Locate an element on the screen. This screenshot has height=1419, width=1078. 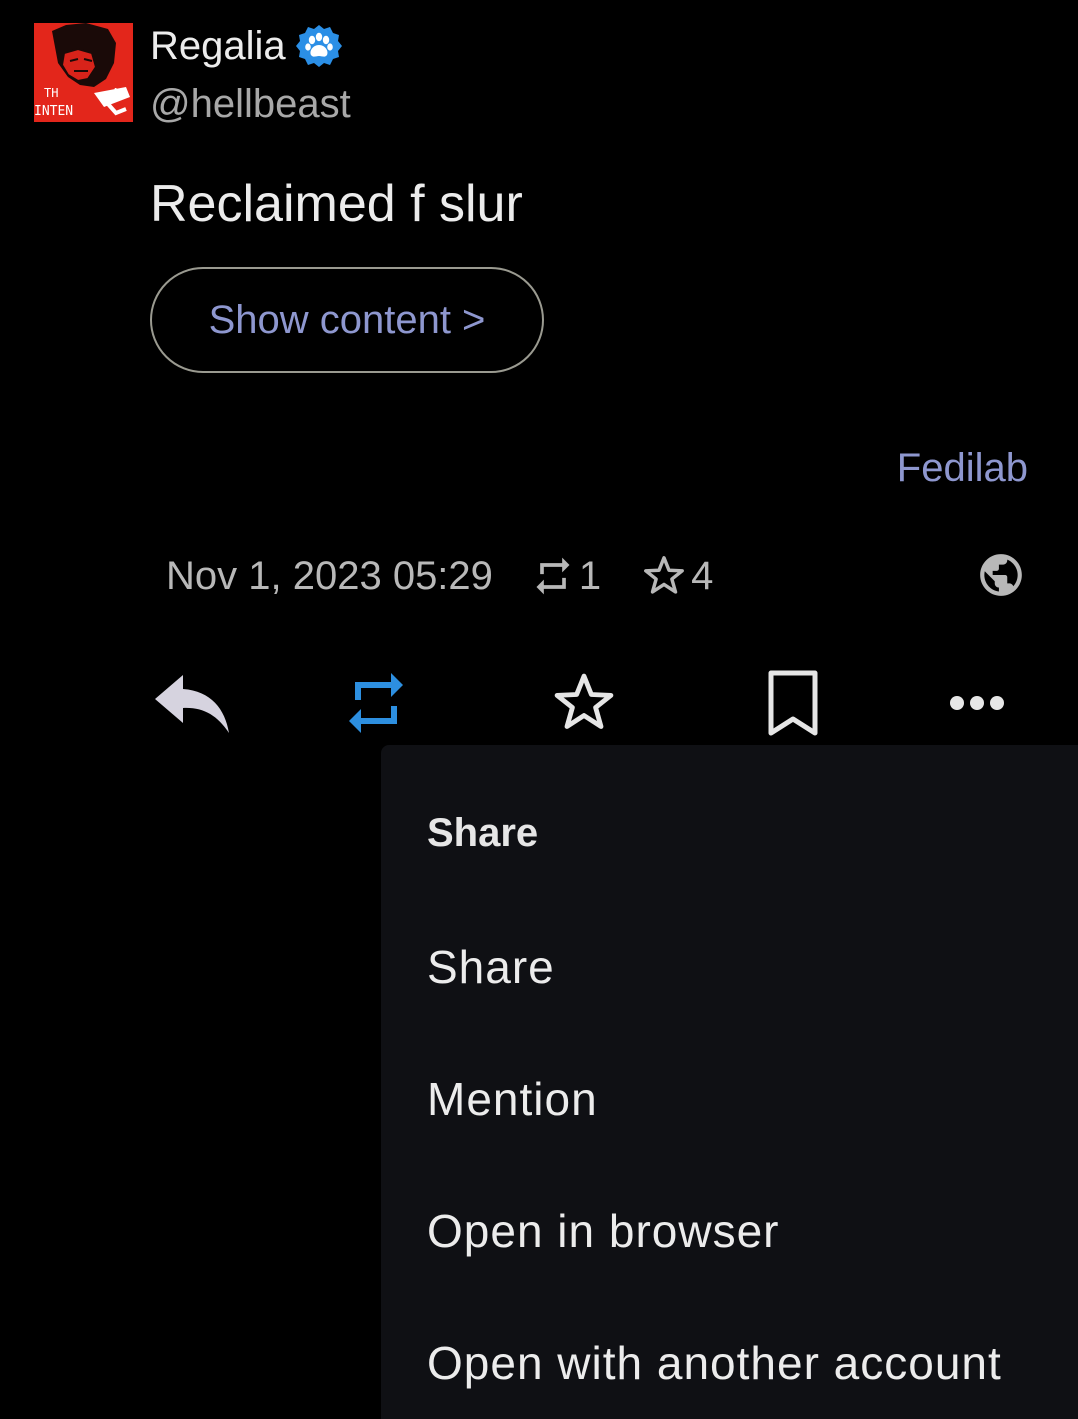
account-handle: @hellbeast is located at coordinates (250, 104).